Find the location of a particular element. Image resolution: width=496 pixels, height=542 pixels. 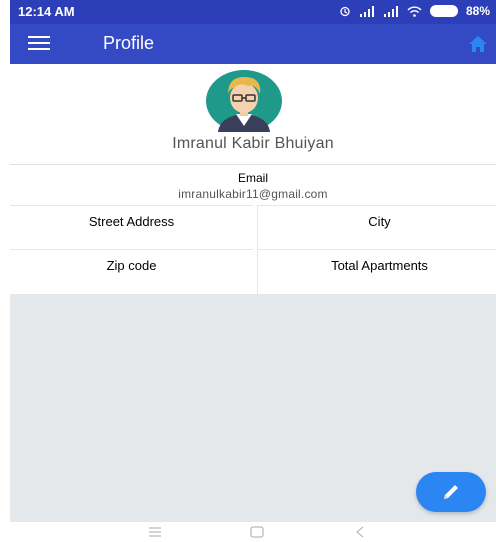

total-apartments-cell: Total Apartments is located at coordinates (377, 271).